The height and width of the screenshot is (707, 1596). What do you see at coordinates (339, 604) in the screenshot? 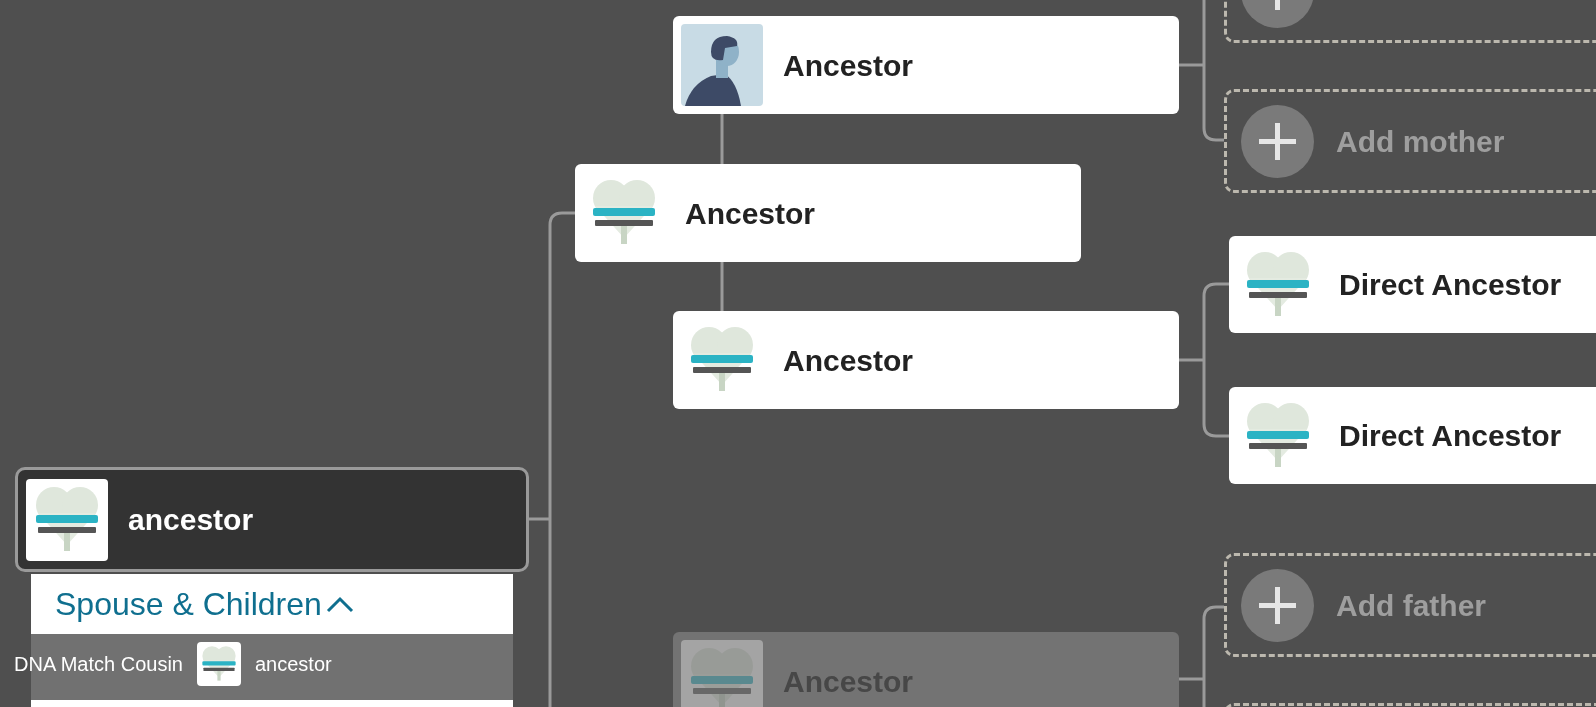
I see `chevron-up-icon` at bounding box center [339, 604].